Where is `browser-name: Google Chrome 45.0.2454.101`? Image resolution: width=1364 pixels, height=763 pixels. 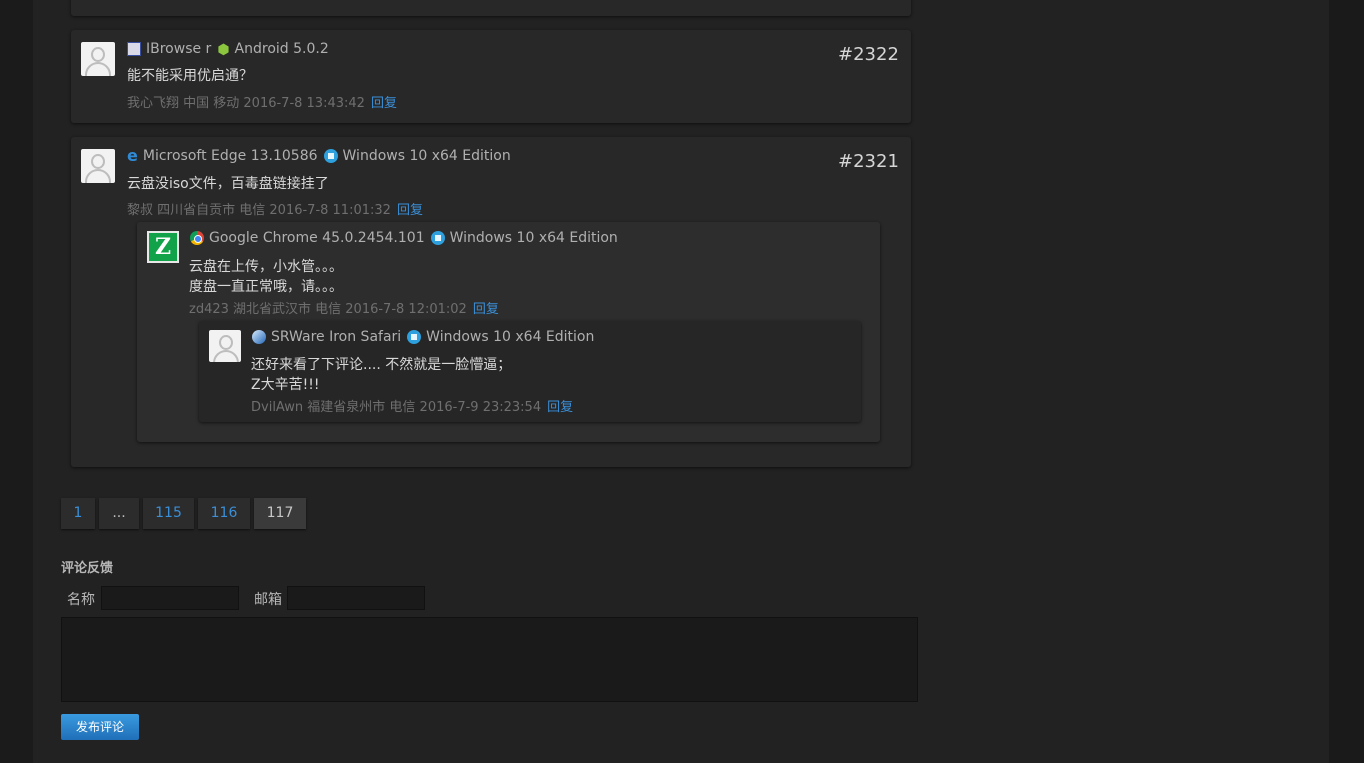 browser-name: Google Chrome 45.0.2454.101 is located at coordinates (317, 238).